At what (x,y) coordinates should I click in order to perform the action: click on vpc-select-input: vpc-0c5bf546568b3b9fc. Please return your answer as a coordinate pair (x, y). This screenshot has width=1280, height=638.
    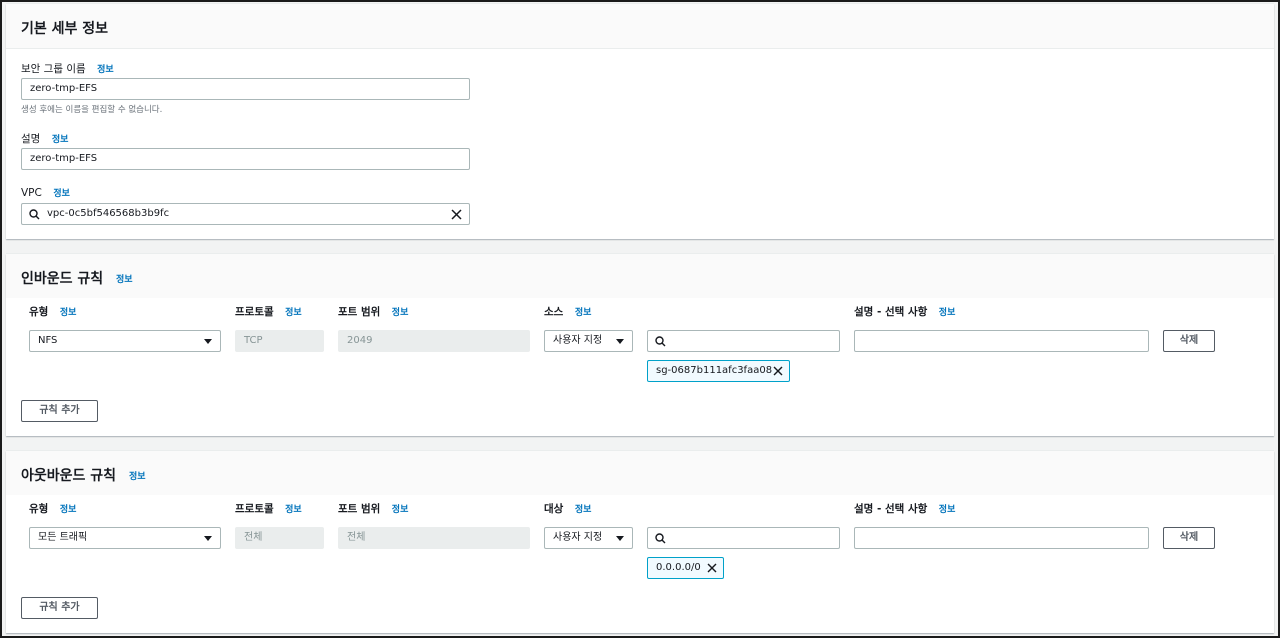
    Looking at the image, I should click on (245, 214).